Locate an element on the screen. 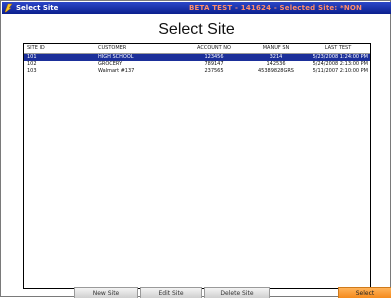 This screenshot has width=391, height=299. column-header-site-id: SITE ID is located at coordinates (36, 48).